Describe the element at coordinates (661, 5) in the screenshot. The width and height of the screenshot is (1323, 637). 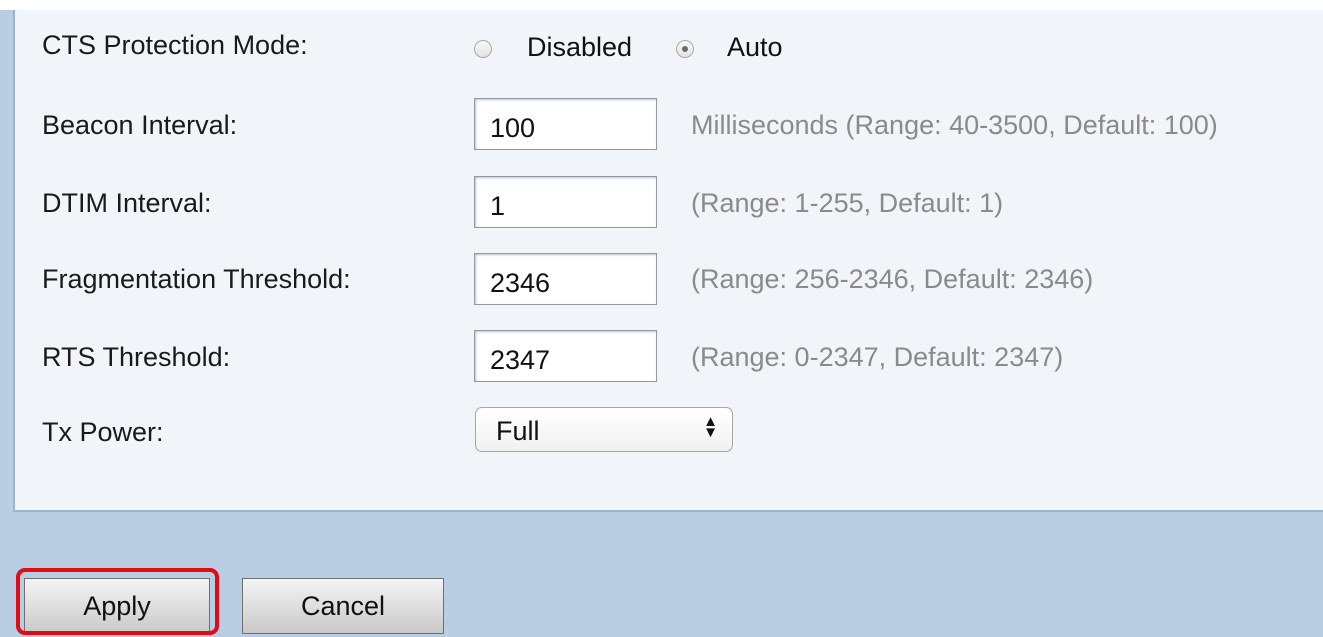
I see `top-strip` at that location.